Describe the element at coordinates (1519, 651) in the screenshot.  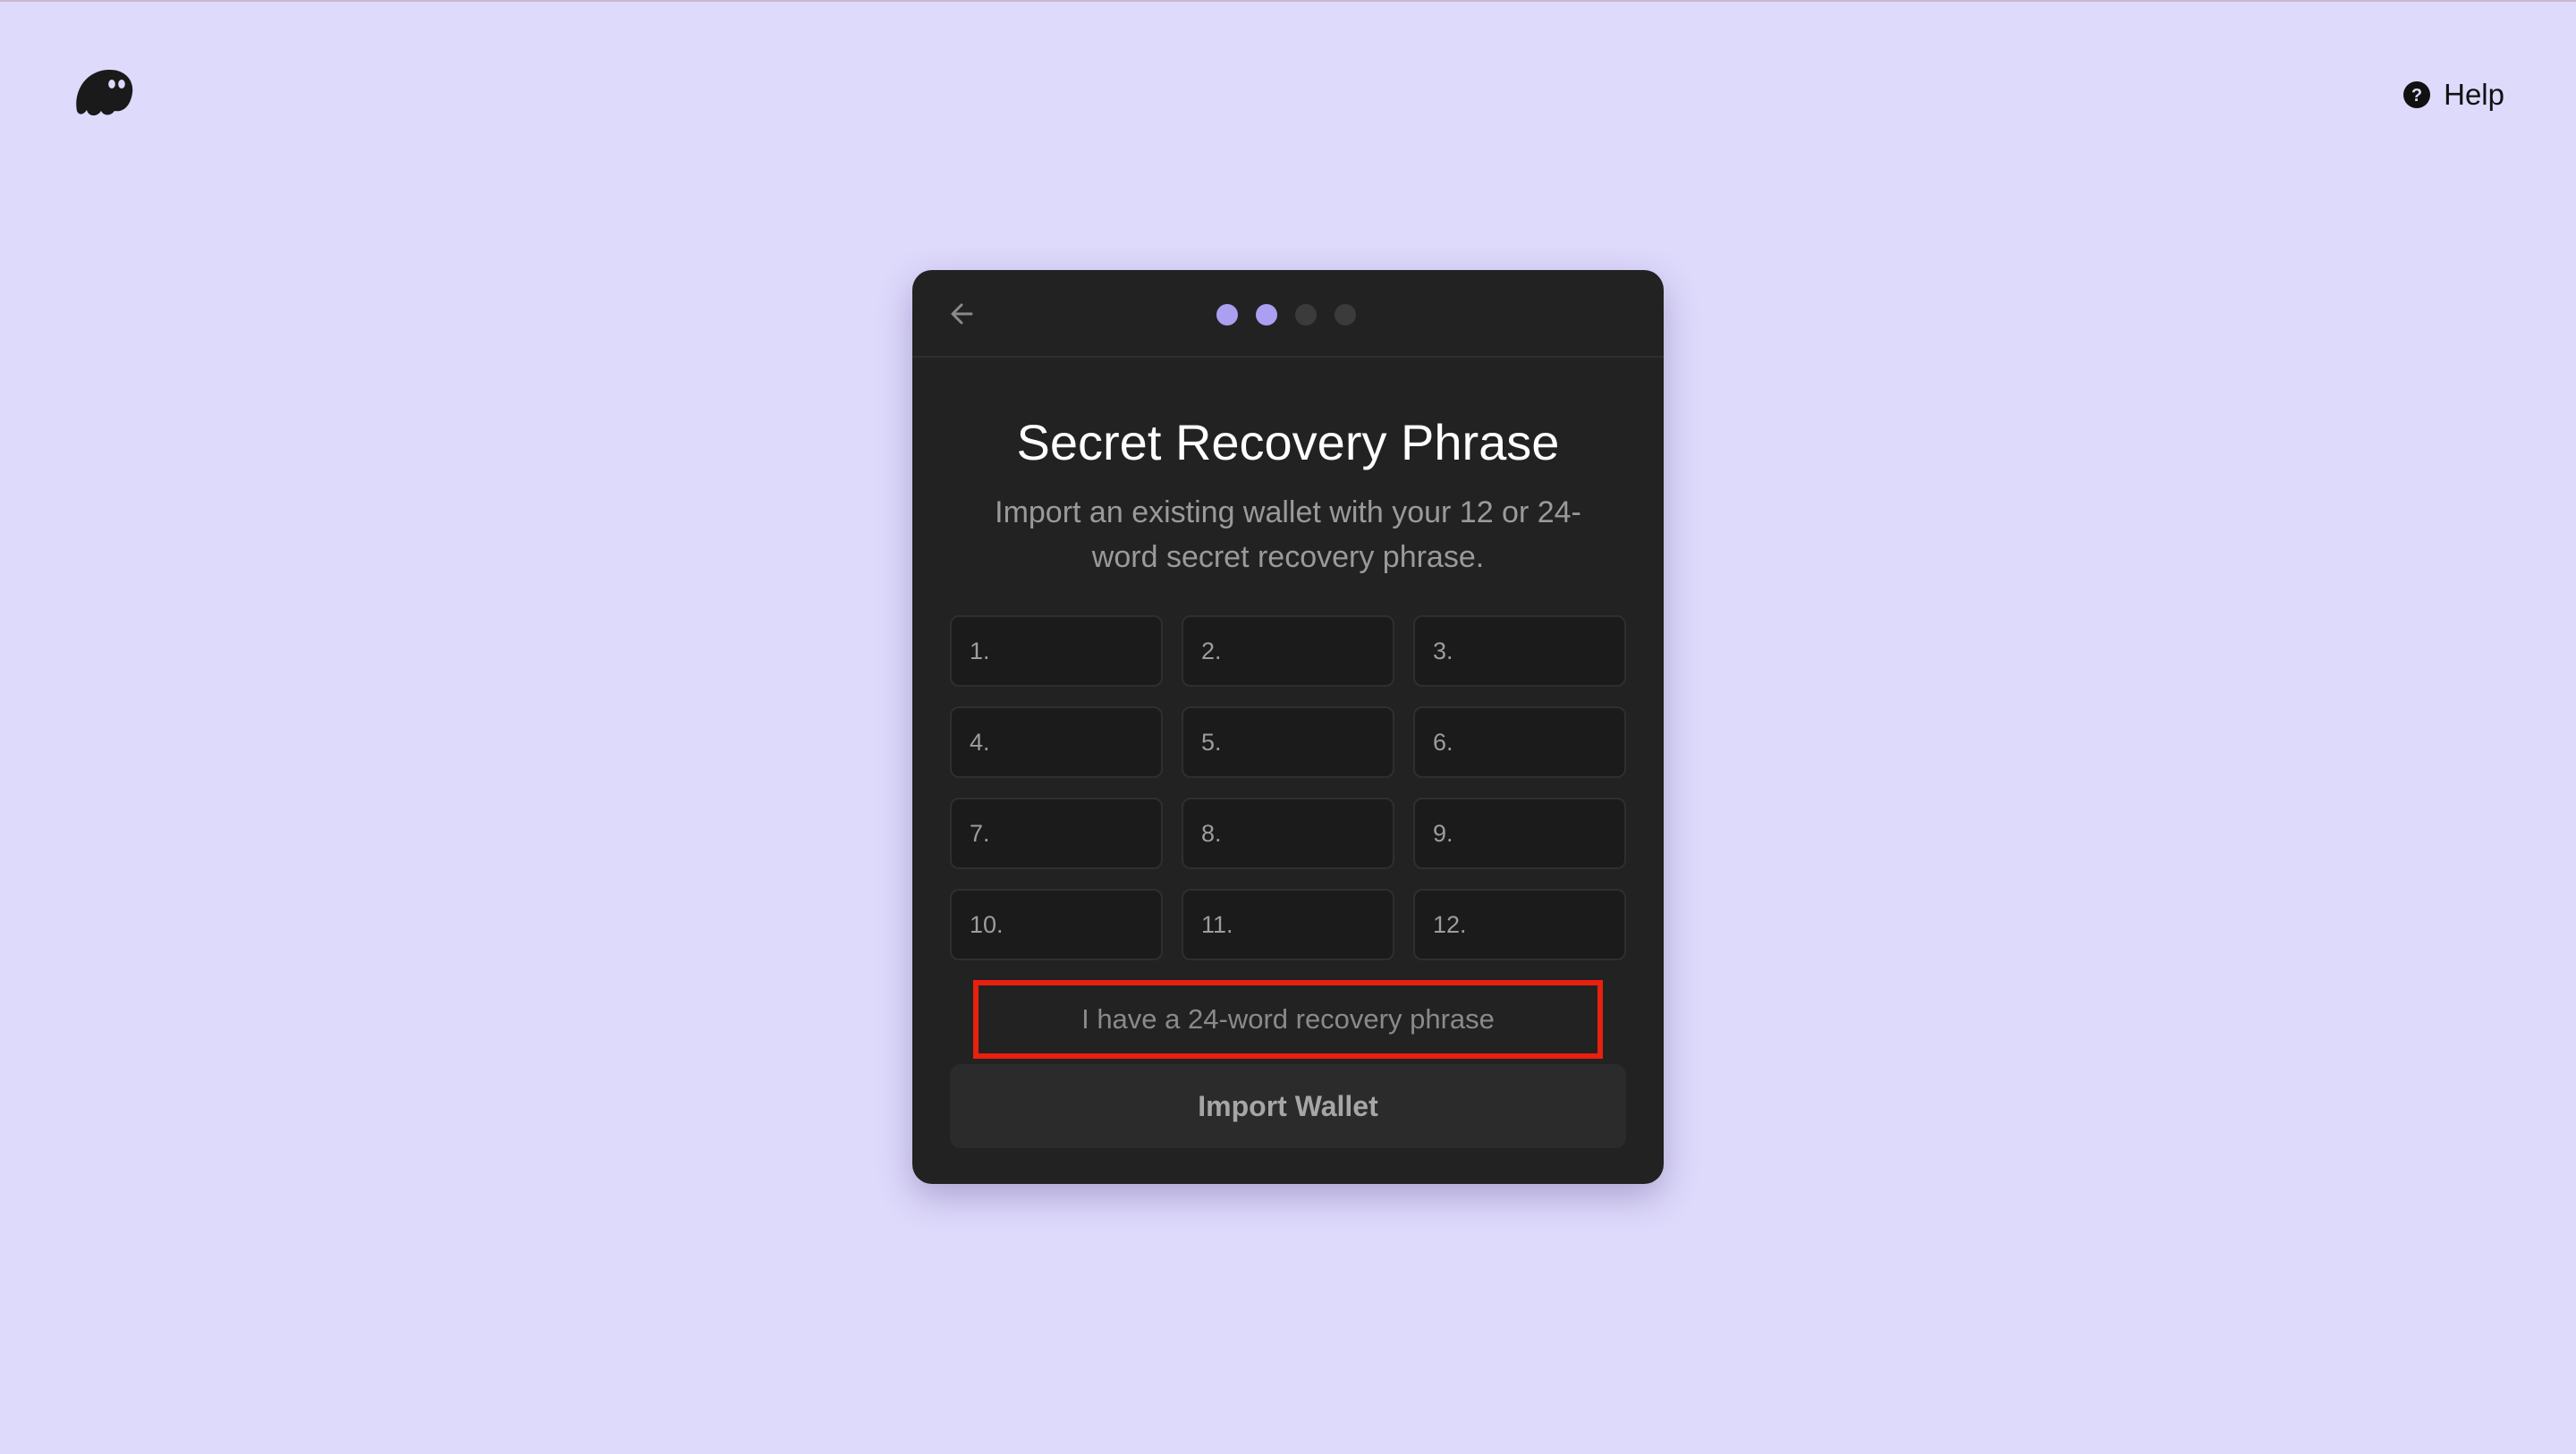
I see `word-input-3: 3.` at that location.